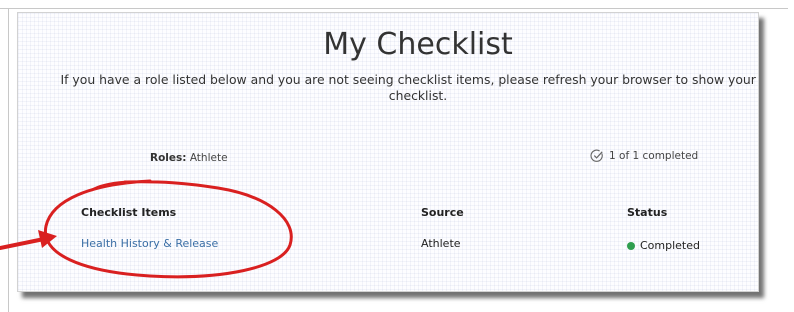  Describe the element at coordinates (442, 212) in the screenshot. I see `column-header-source: Source` at that location.